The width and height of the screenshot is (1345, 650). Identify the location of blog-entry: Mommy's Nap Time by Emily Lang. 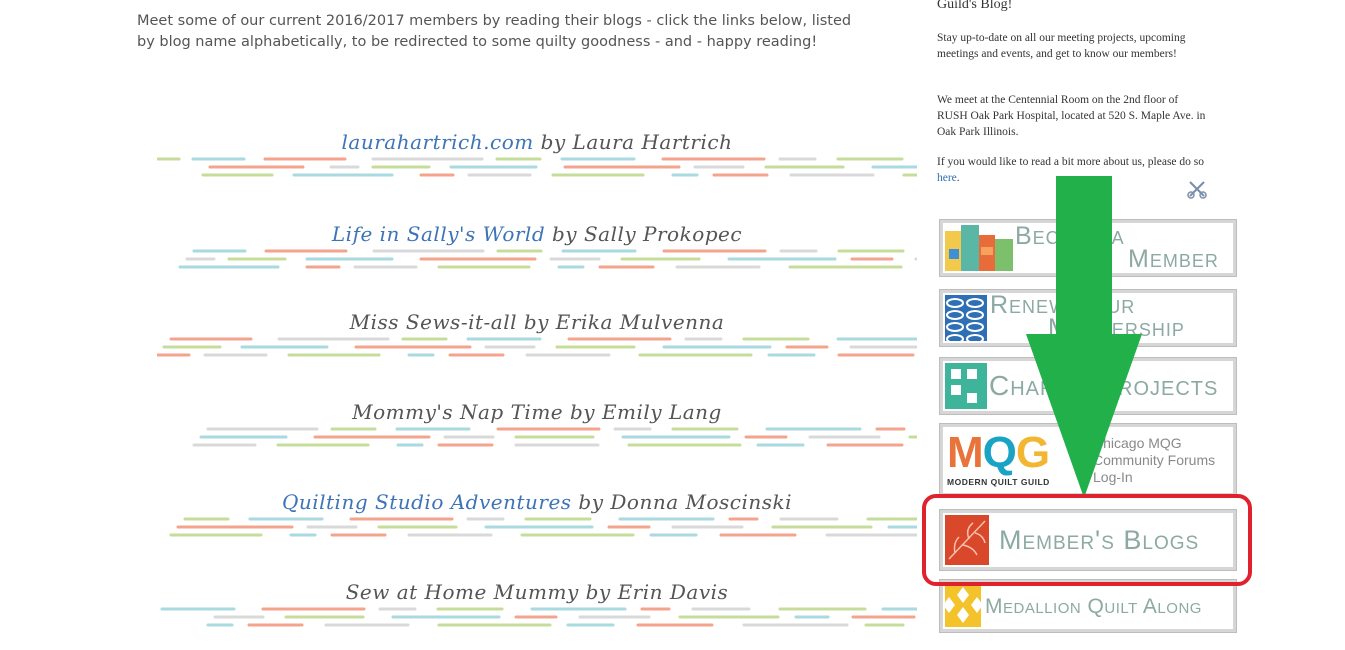
(537, 435).